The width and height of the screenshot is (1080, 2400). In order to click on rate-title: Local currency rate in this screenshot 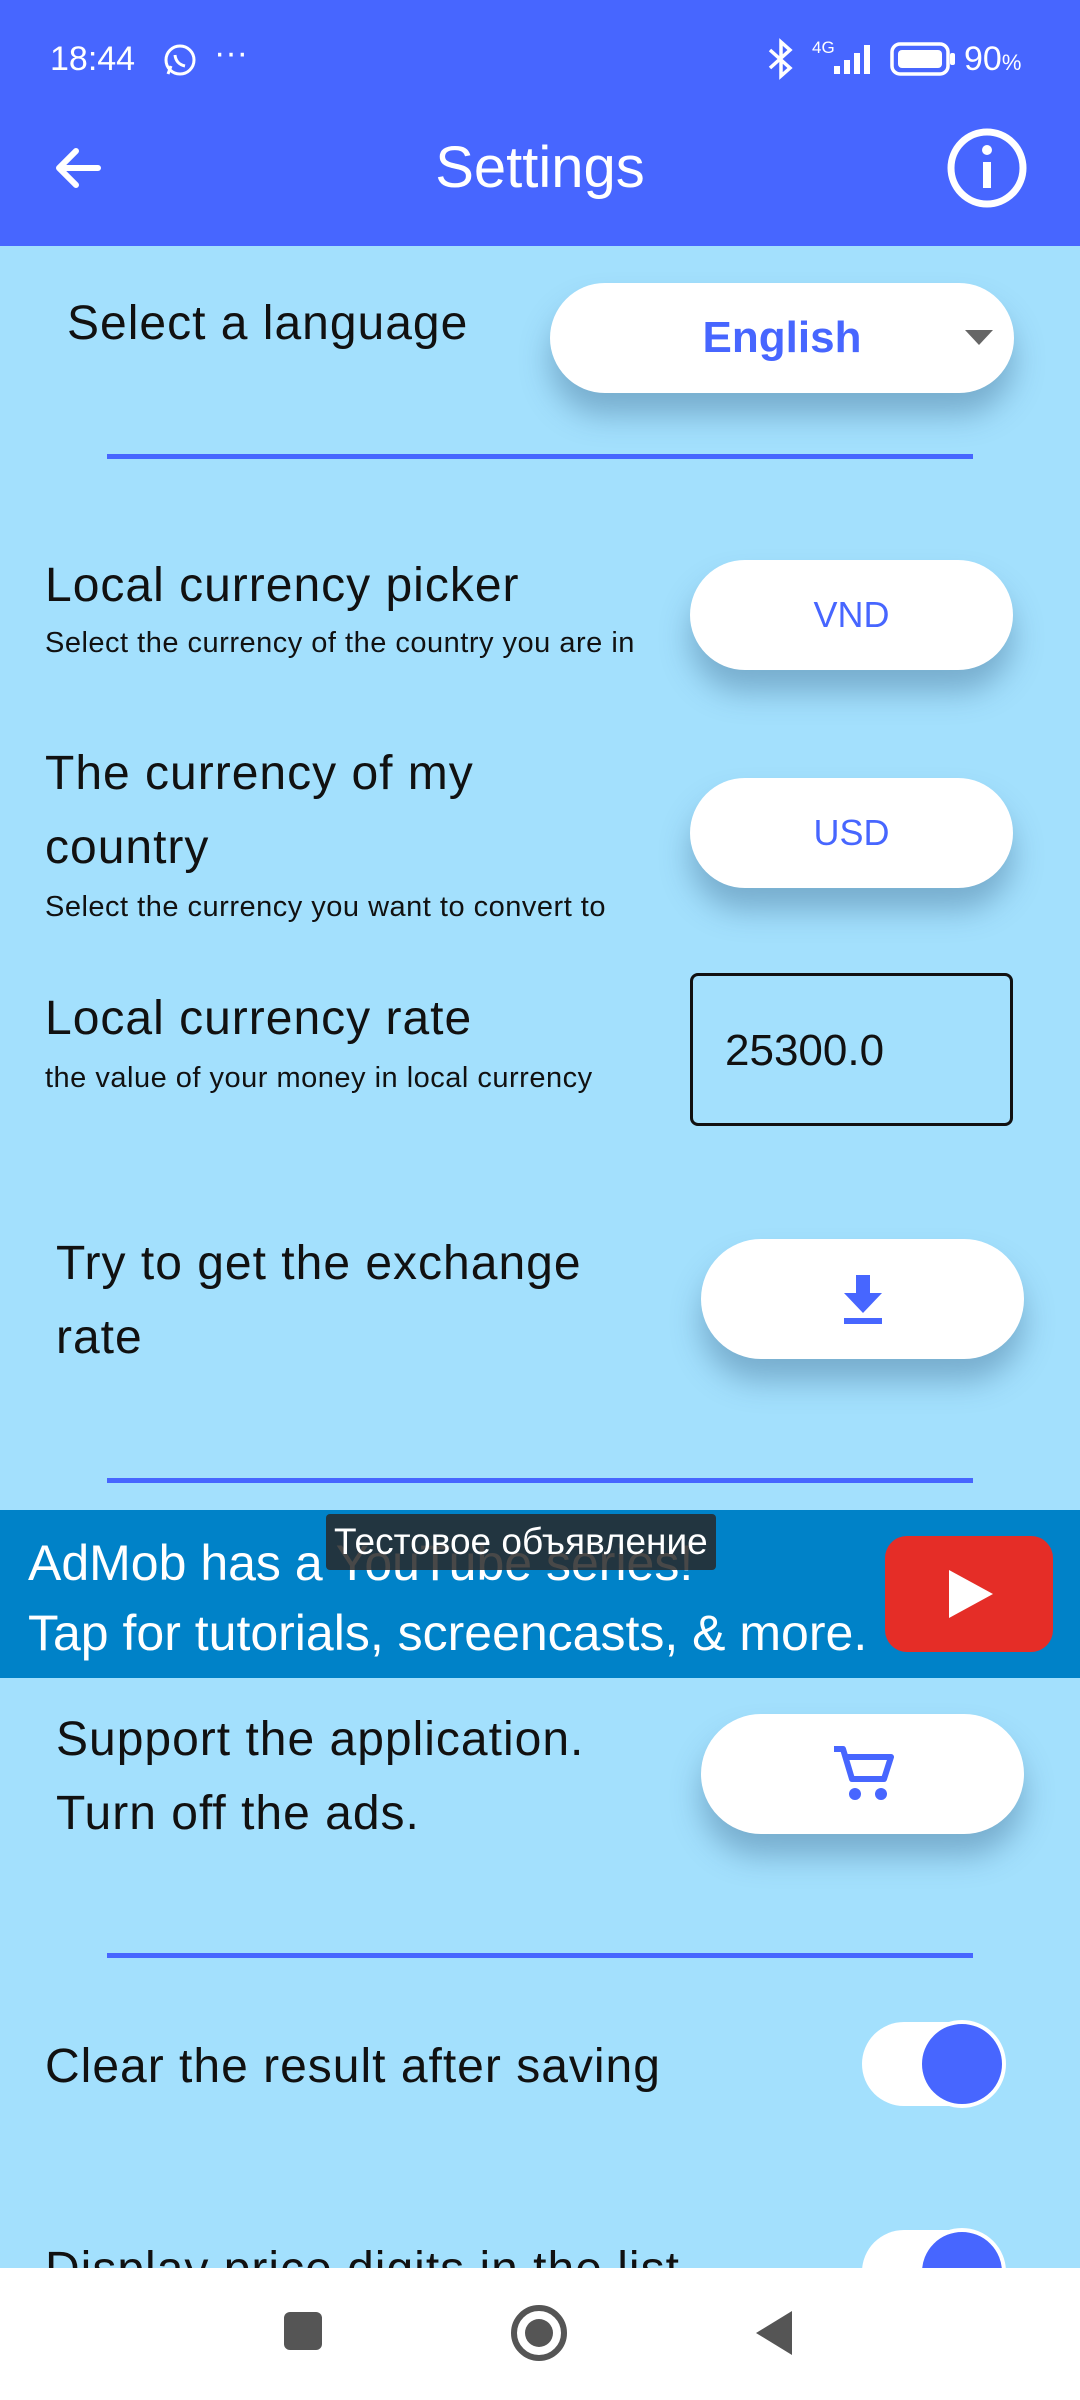, I will do `click(259, 1018)`.